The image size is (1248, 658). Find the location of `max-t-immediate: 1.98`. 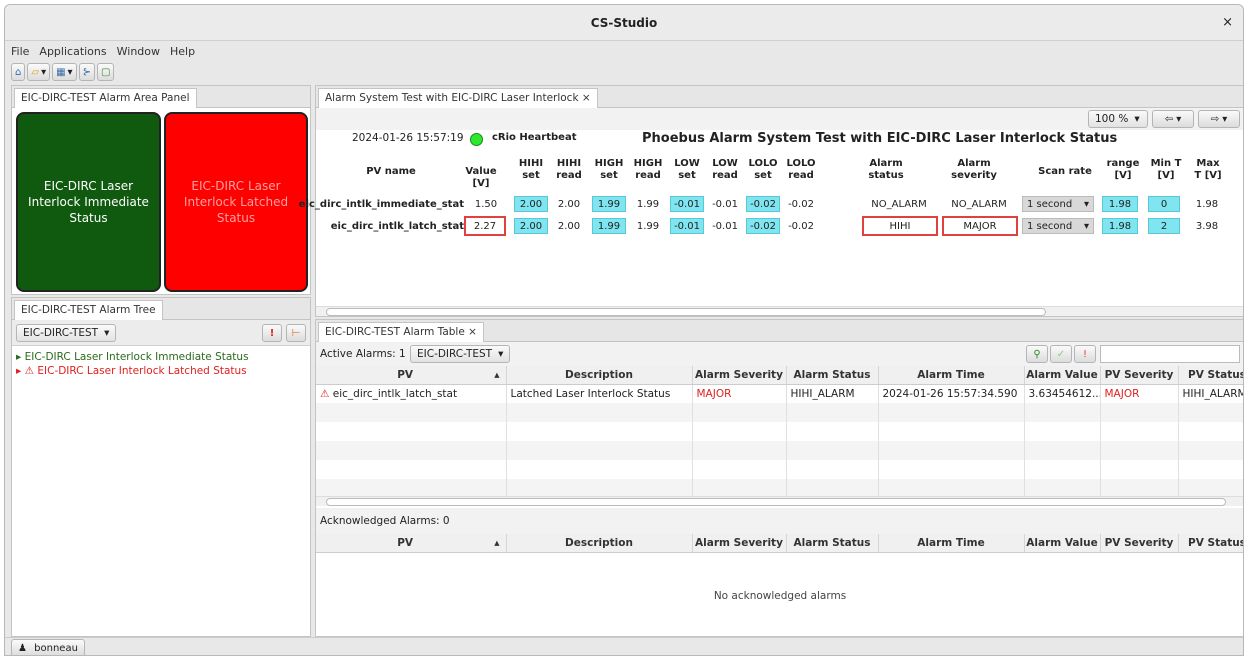

max-t-immediate: 1.98 is located at coordinates (1207, 204).